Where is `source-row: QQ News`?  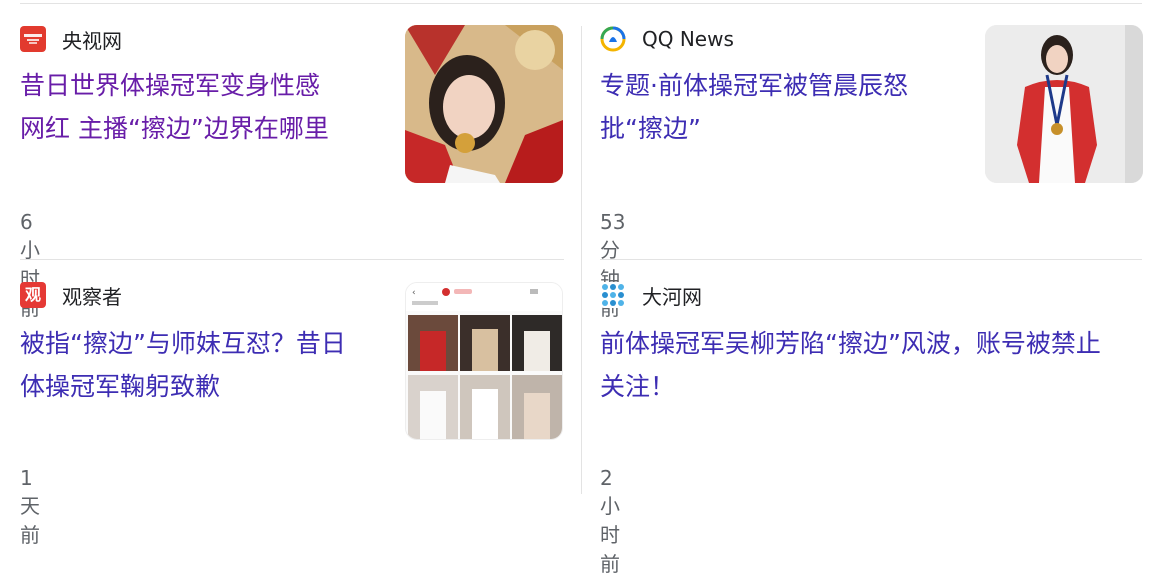 source-row: QQ News is located at coordinates (667, 39).